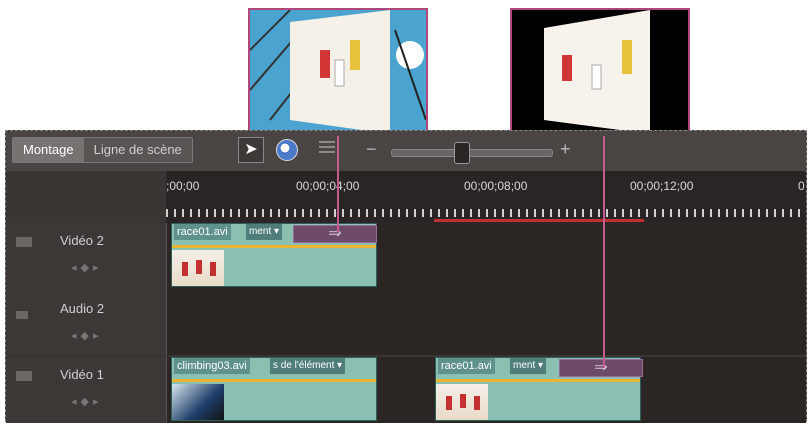 This screenshot has height=426, width=812. Describe the element at coordinates (801, 186) in the screenshot. I see `ruler-label: 0` at that location.